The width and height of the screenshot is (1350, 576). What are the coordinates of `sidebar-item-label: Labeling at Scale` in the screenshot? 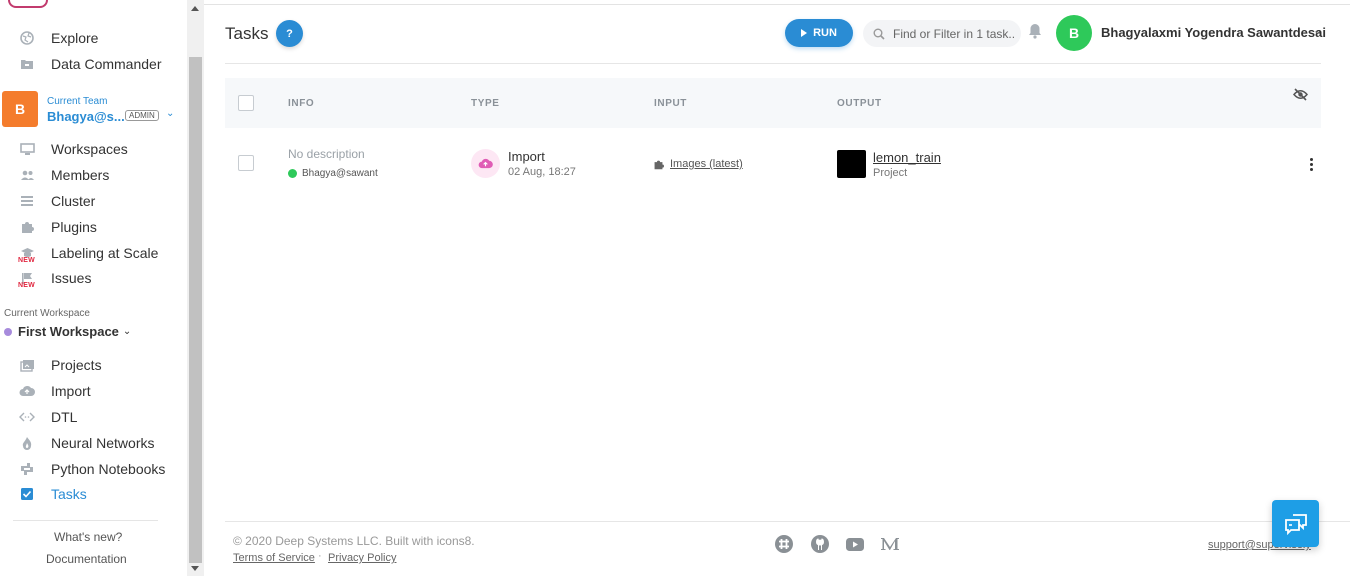 It's located at (105, 253).